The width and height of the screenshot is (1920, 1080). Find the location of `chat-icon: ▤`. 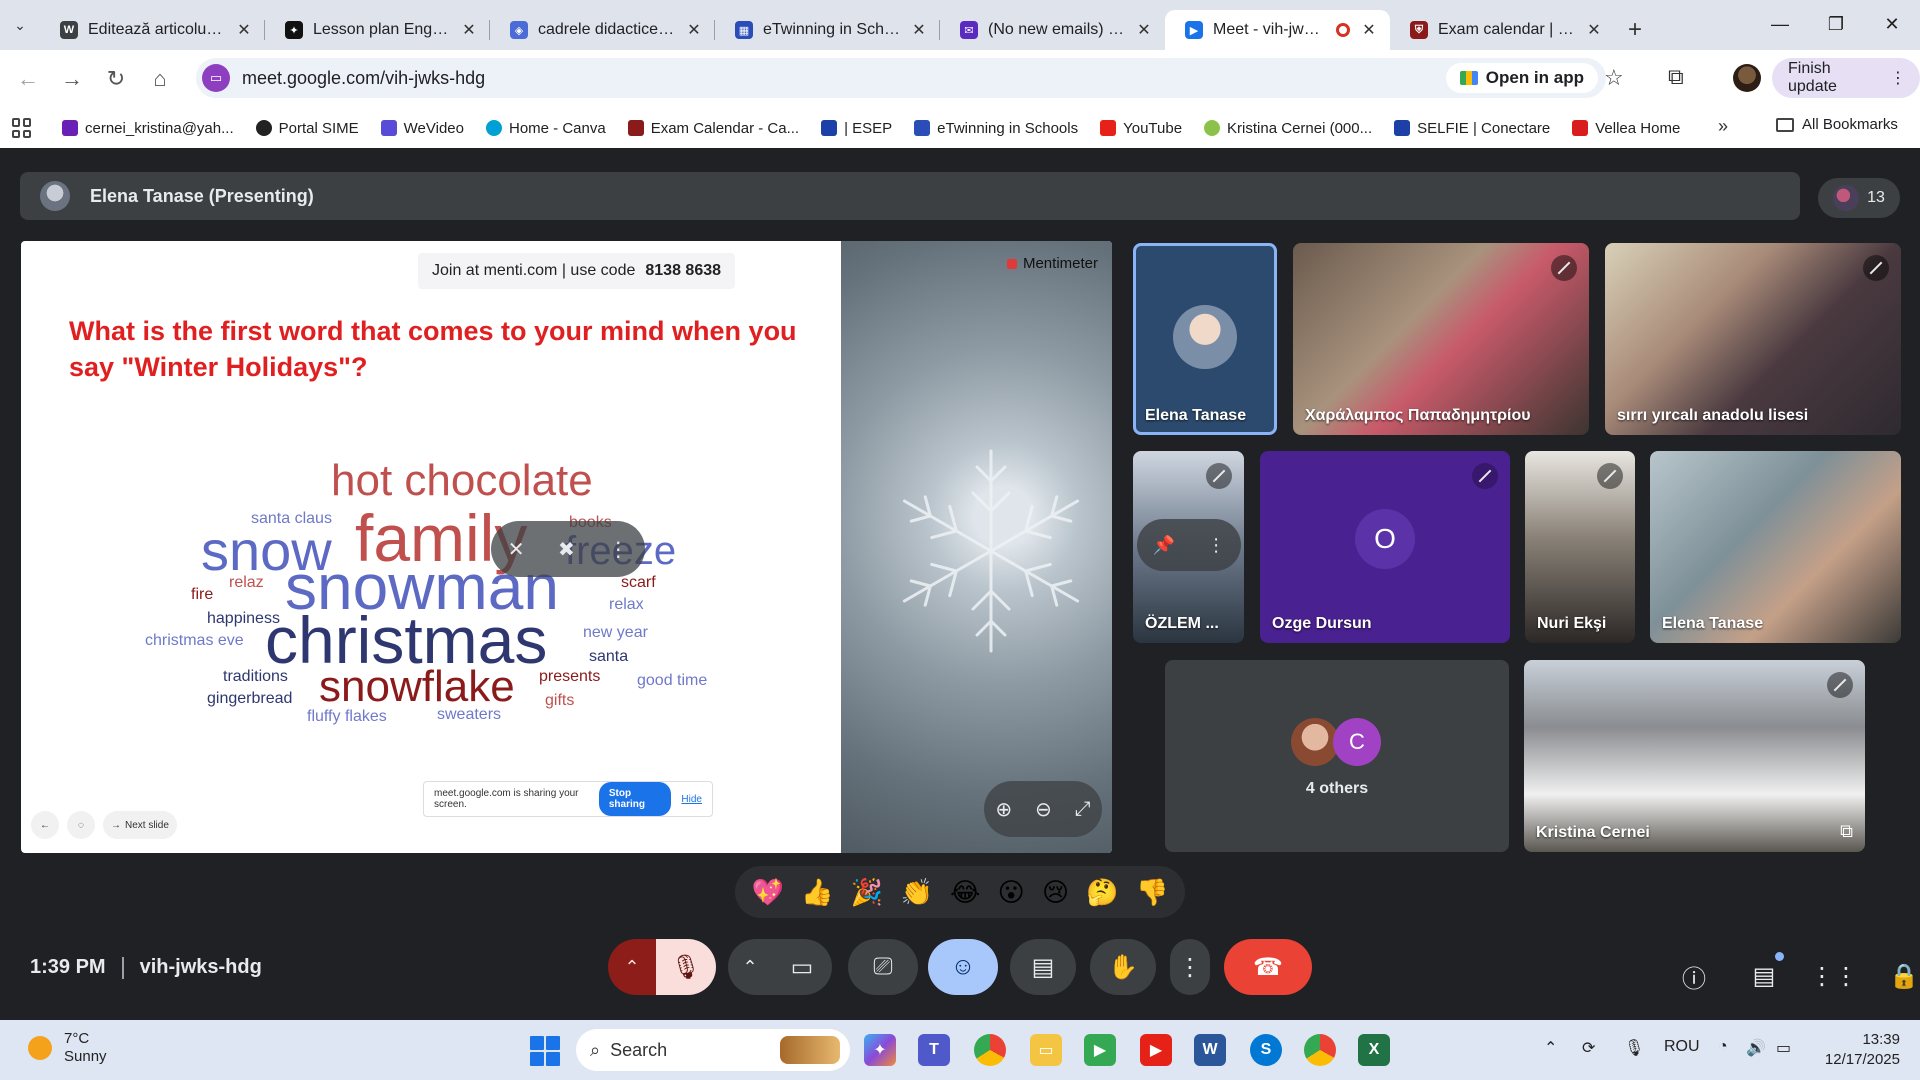

chat-icon: ▤ is located at coordinates (1764, 974).